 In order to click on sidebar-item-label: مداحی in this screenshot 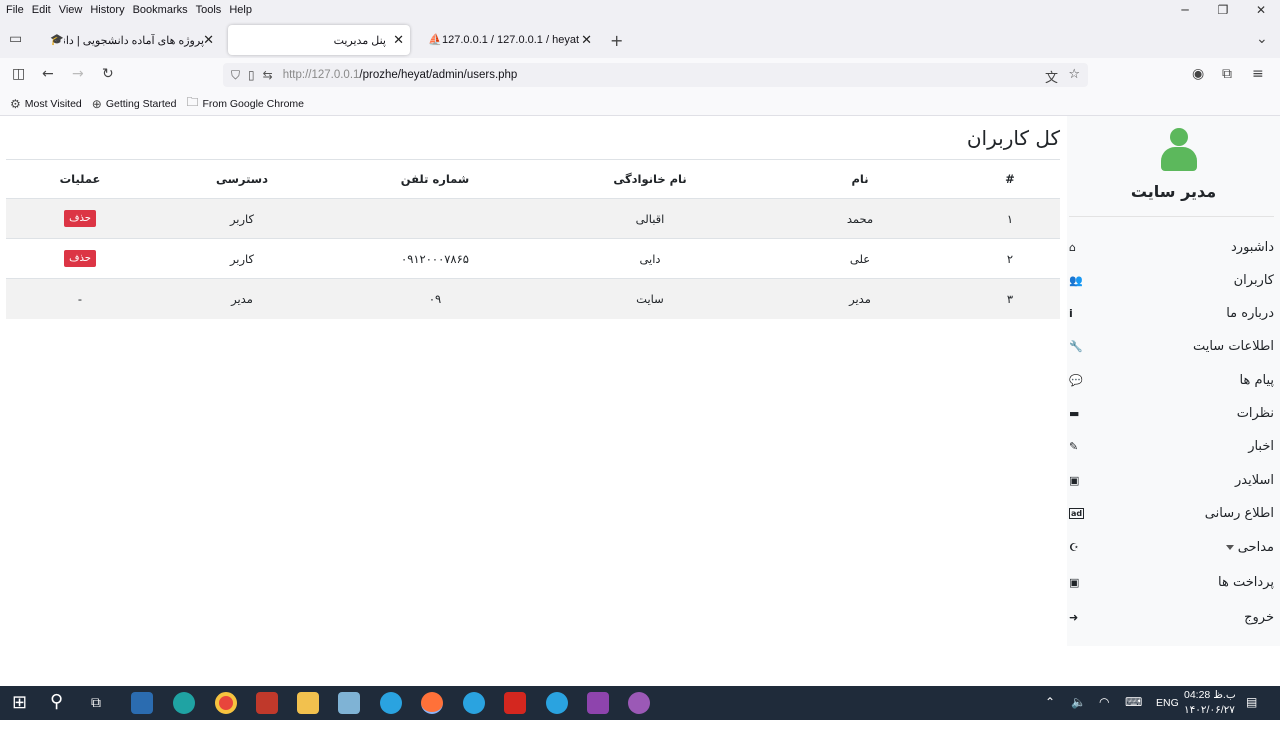, I will do `click(1249, 547)`.